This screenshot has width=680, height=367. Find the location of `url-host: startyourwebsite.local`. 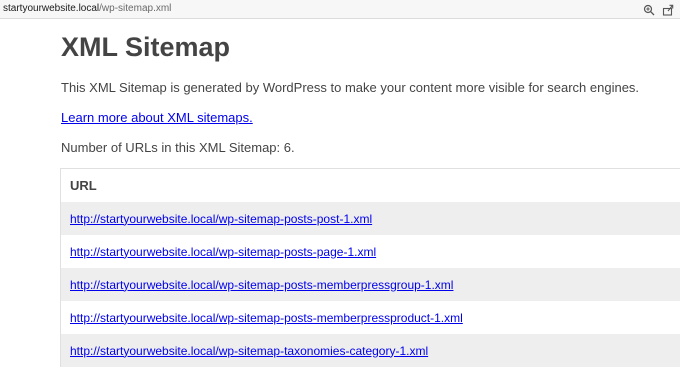

url-host: startyourwebsite.local is located at coordinates (51, 8).